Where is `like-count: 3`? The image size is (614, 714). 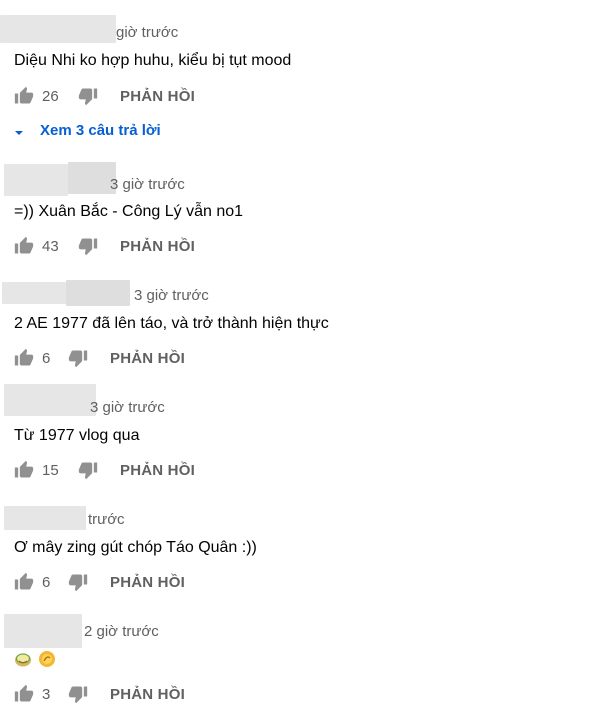 like-count: 3 is located at coordinates (46, 694).